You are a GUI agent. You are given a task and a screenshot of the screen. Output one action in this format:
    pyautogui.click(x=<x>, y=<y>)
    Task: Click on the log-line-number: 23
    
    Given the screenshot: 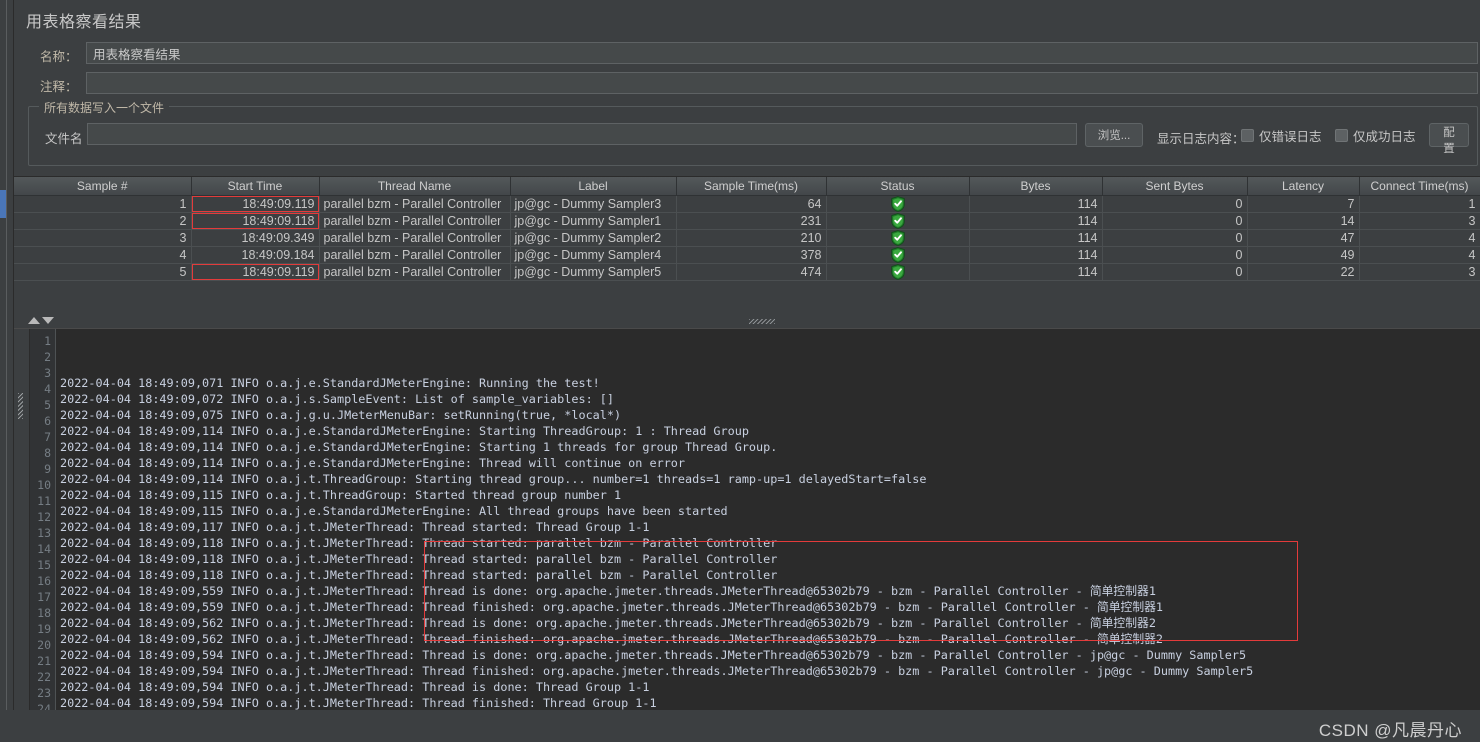 What is the action you would take?
    pyautogui.click(x=44, y=693)
    